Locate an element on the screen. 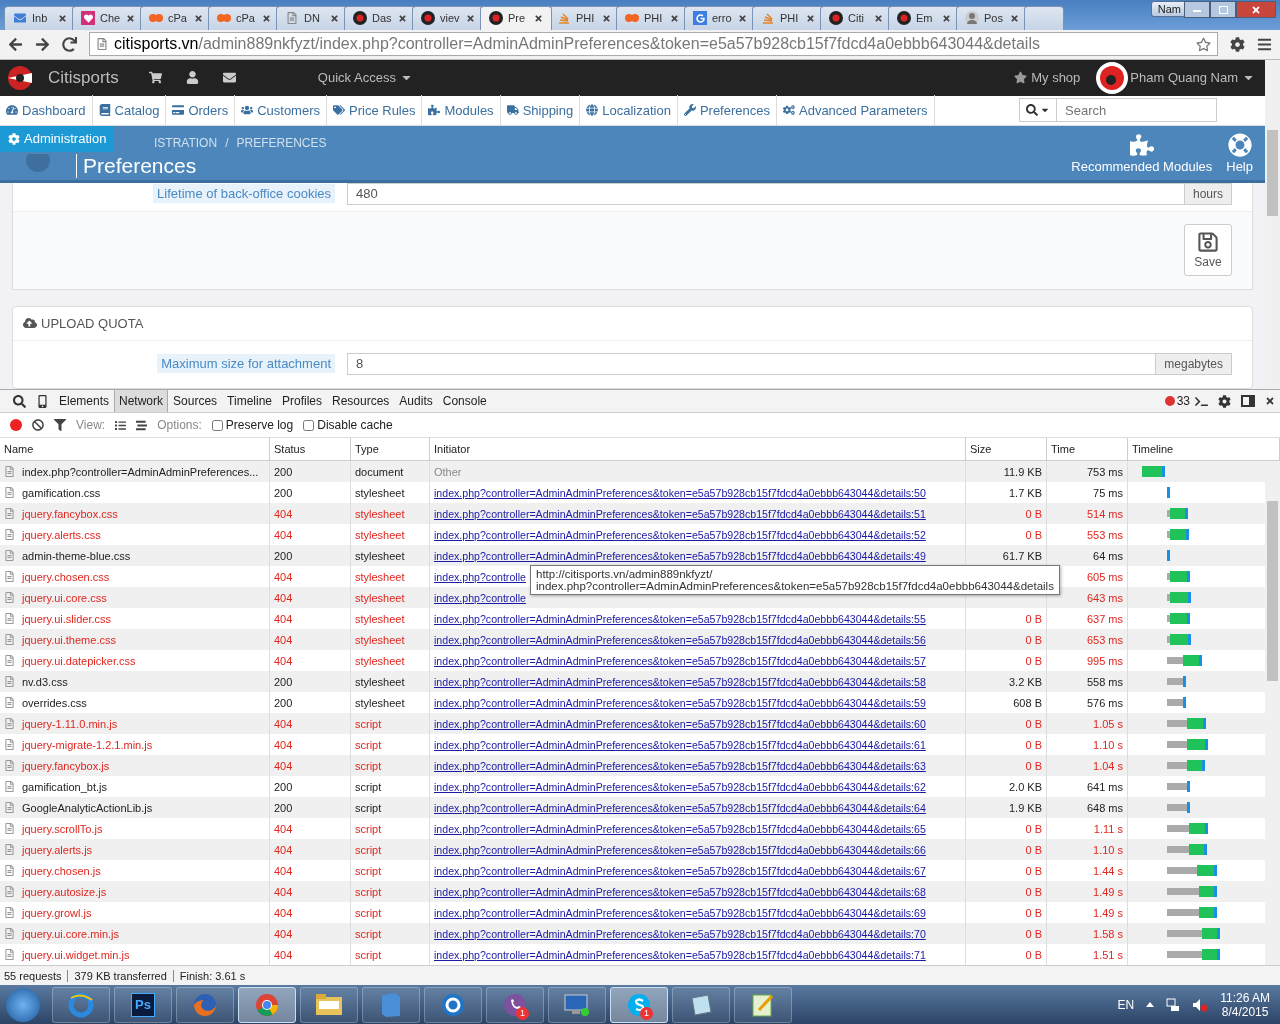  initiator-link: index.php?controller=AdminAdminPreferences&token=e5a57b928cb15f7fdcd4a0ebbb643044&details:67 is located at coordinates (680, 870).